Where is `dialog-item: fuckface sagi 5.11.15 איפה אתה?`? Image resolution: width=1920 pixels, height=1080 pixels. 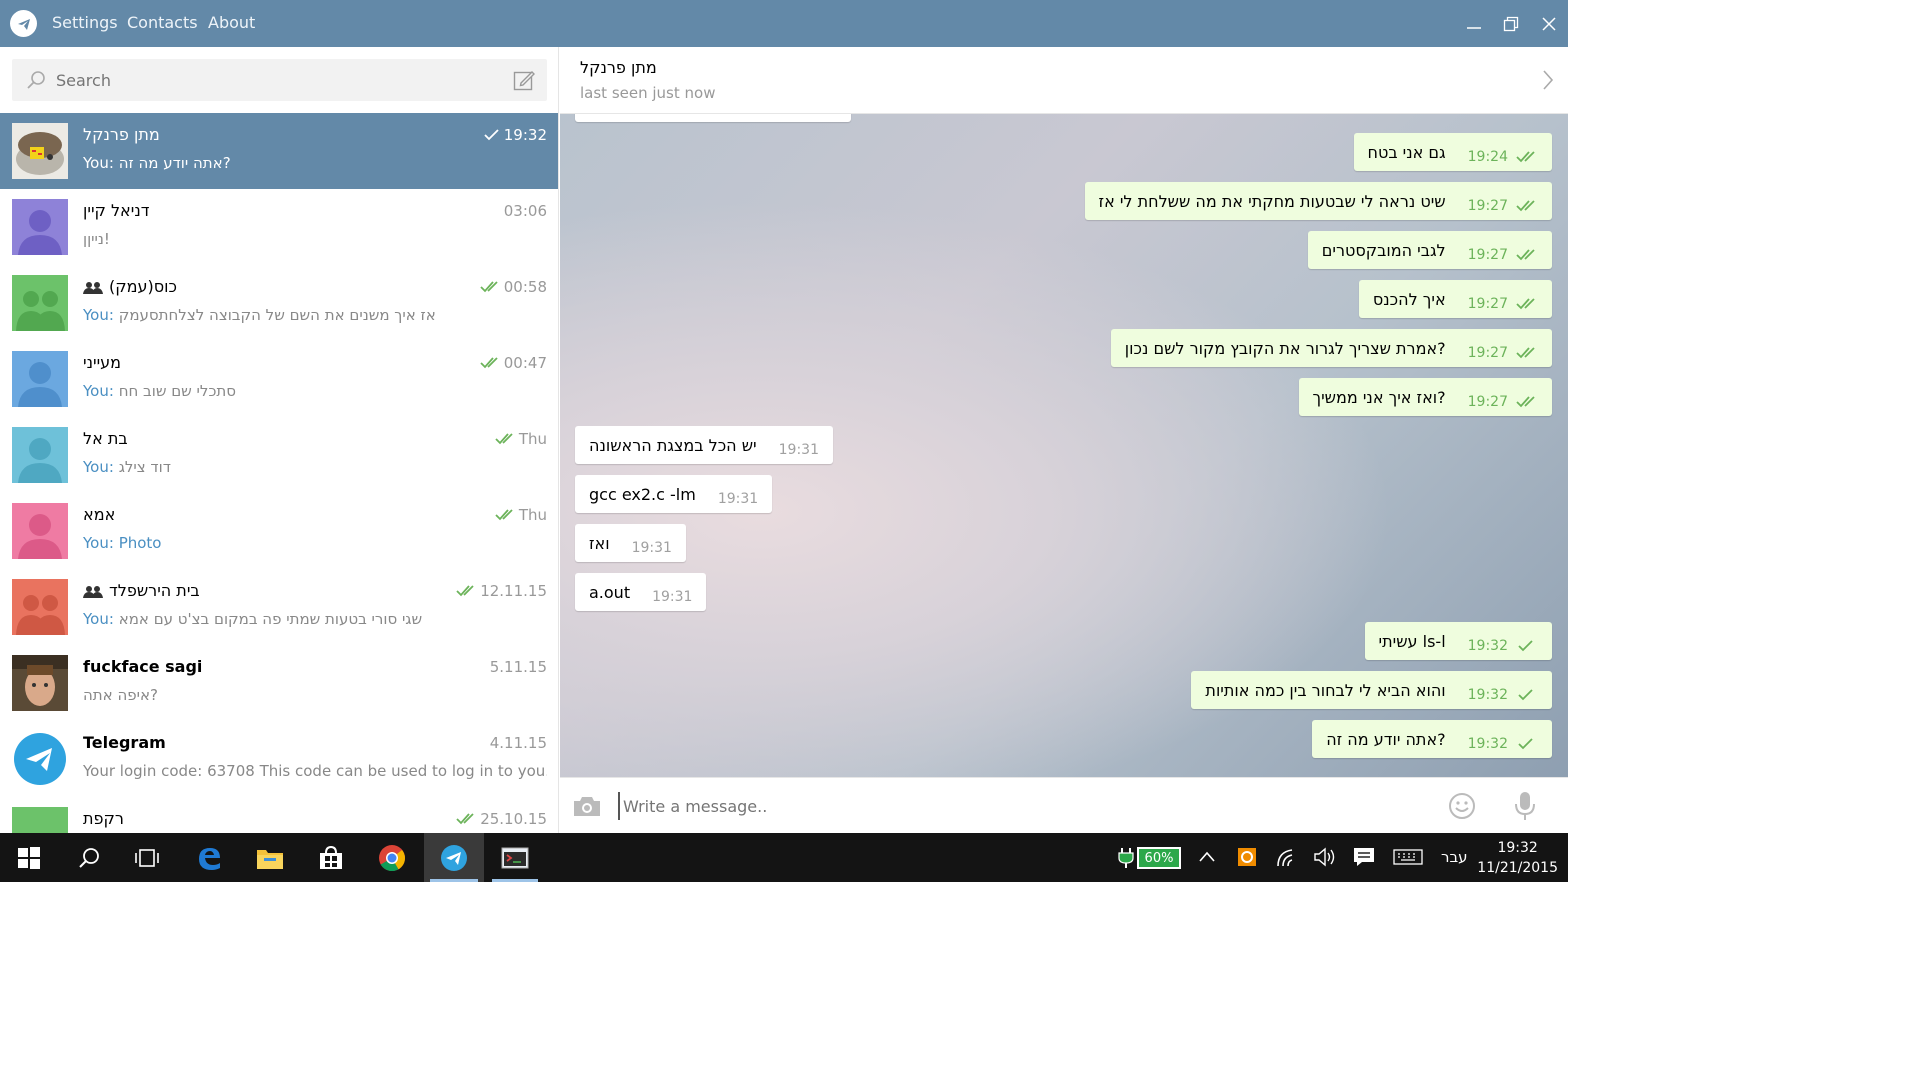
dialog-item: fuckface sagi 5.11.15 איפה אתה? is located at coordinates (279, 683).